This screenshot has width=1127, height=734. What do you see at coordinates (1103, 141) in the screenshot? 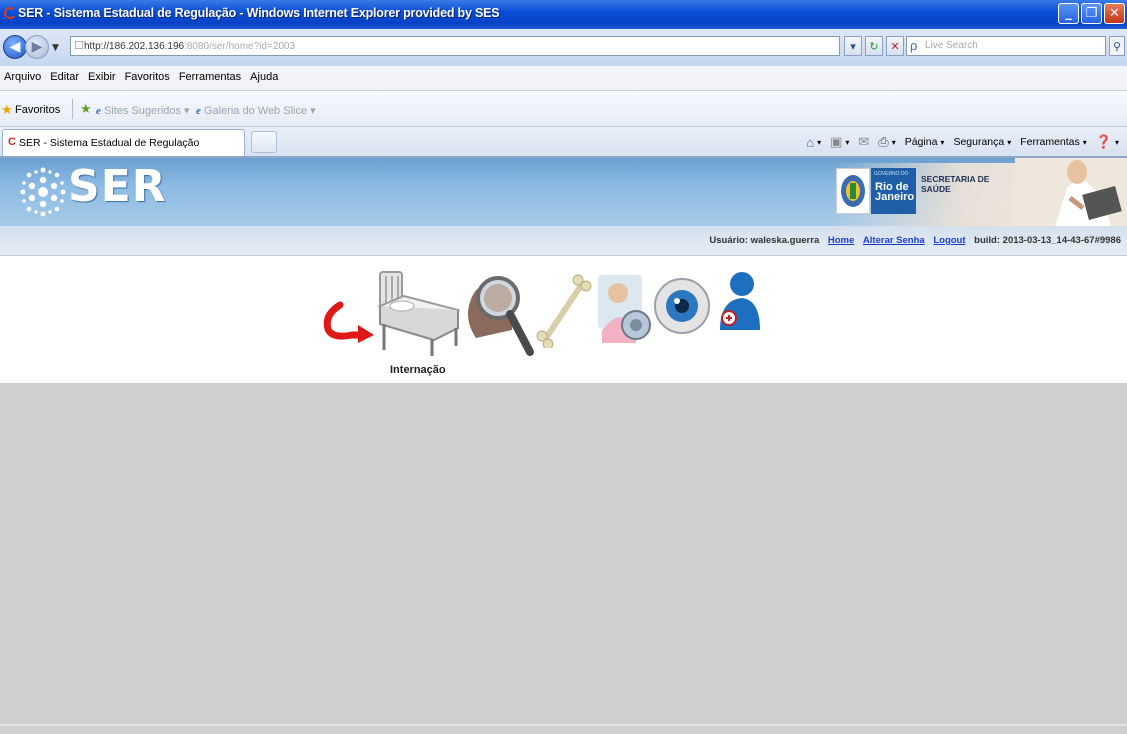
I see `help-icon: ❓` at bounding box center [1103, 141].